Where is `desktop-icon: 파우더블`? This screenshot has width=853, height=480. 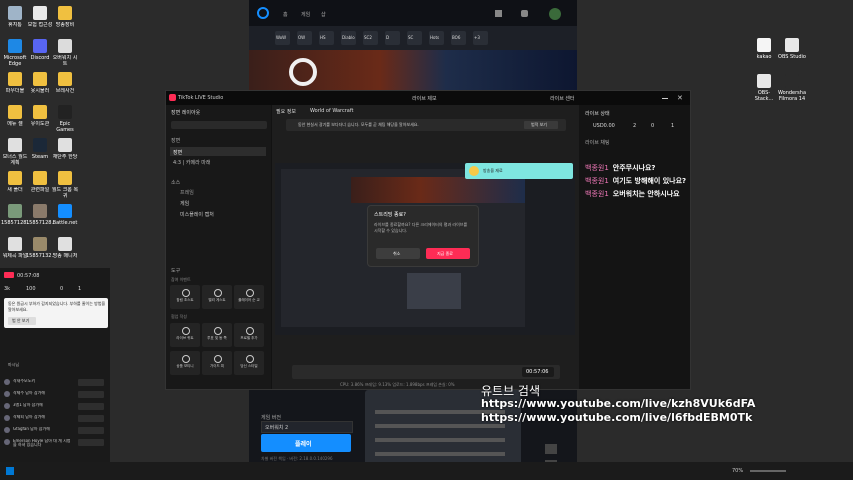
desktop-icon: 파우더블 is located at coordinates (15, 86).